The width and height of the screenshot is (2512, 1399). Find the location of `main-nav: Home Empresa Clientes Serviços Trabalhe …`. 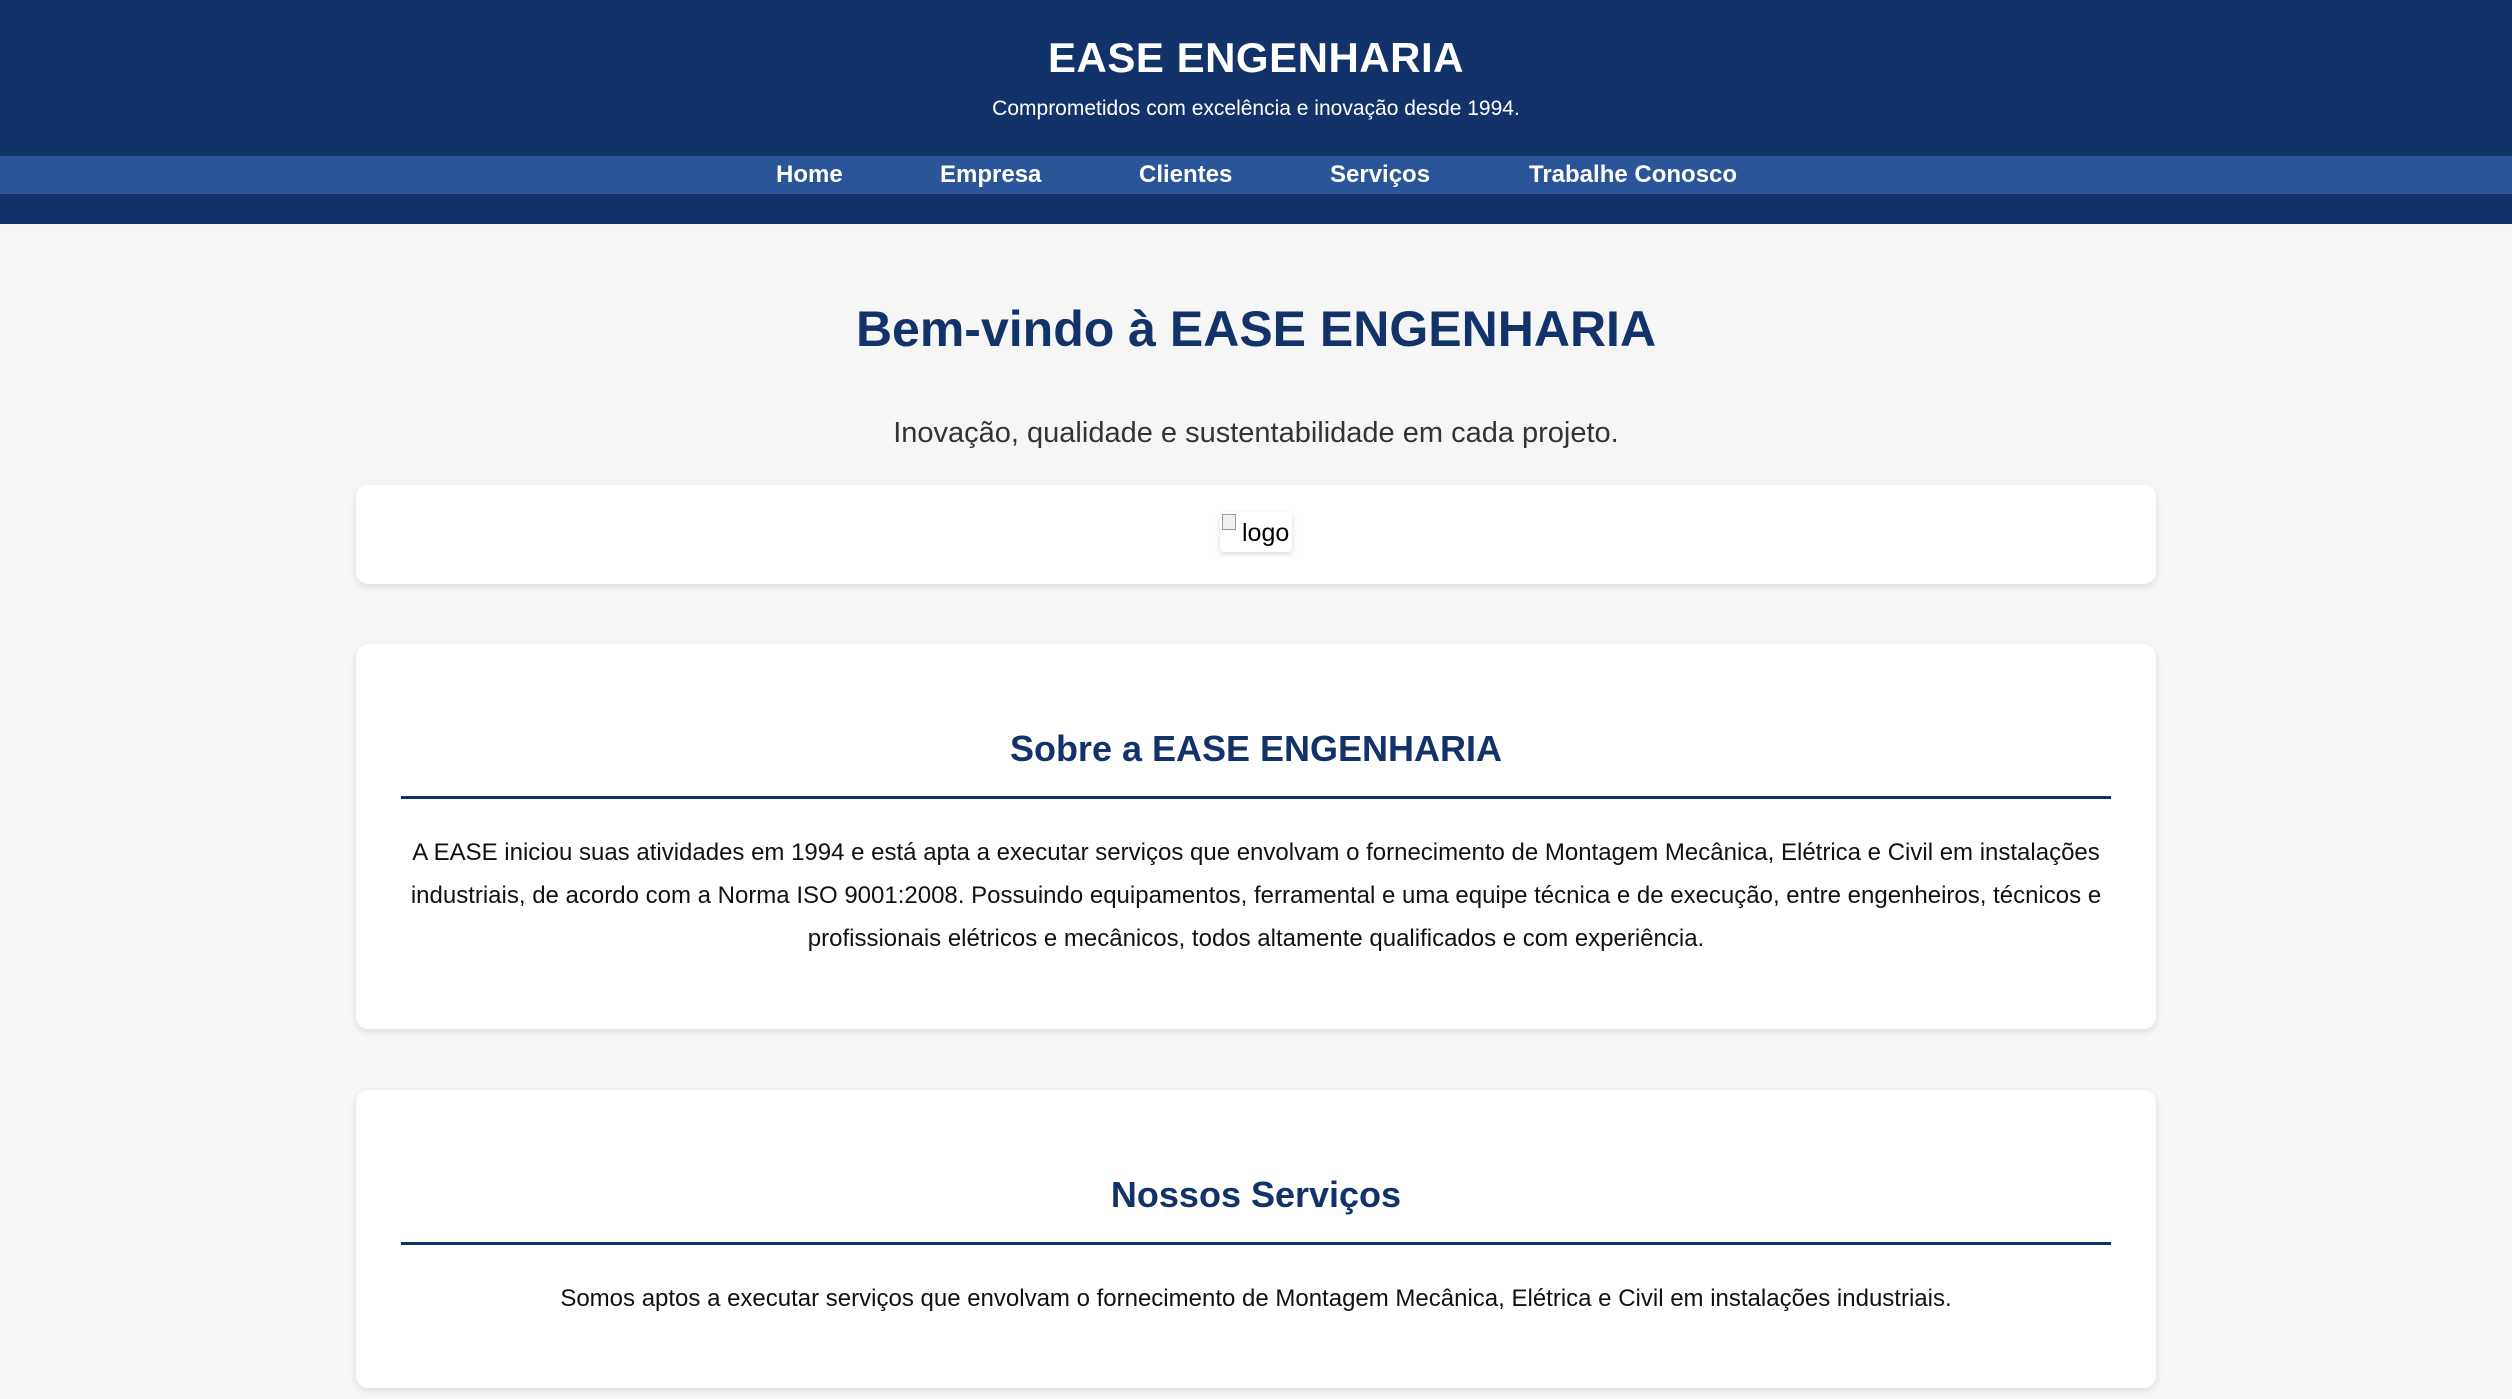

main-nav: Home Empresa Clientes Serviços Trabalhe … is located at coordinates (1256, 175).